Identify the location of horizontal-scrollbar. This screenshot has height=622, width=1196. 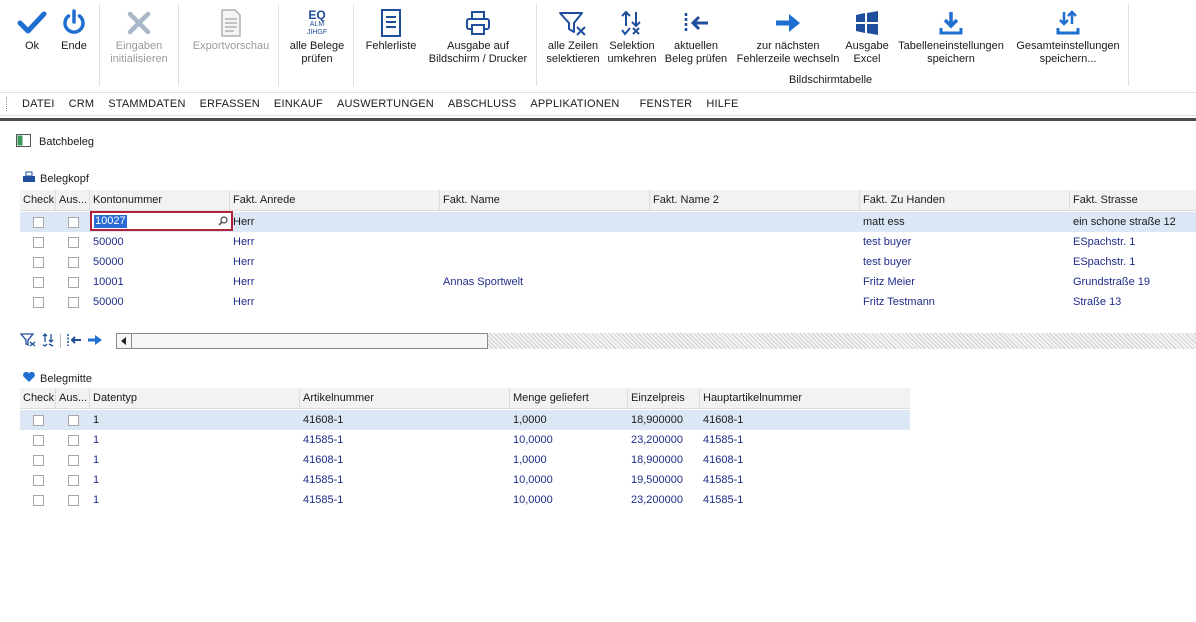
(302, 341).